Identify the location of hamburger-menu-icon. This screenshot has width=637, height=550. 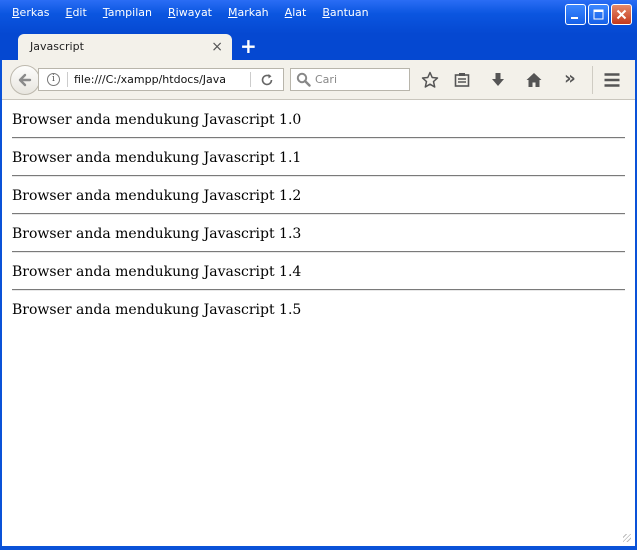
(612, 80).